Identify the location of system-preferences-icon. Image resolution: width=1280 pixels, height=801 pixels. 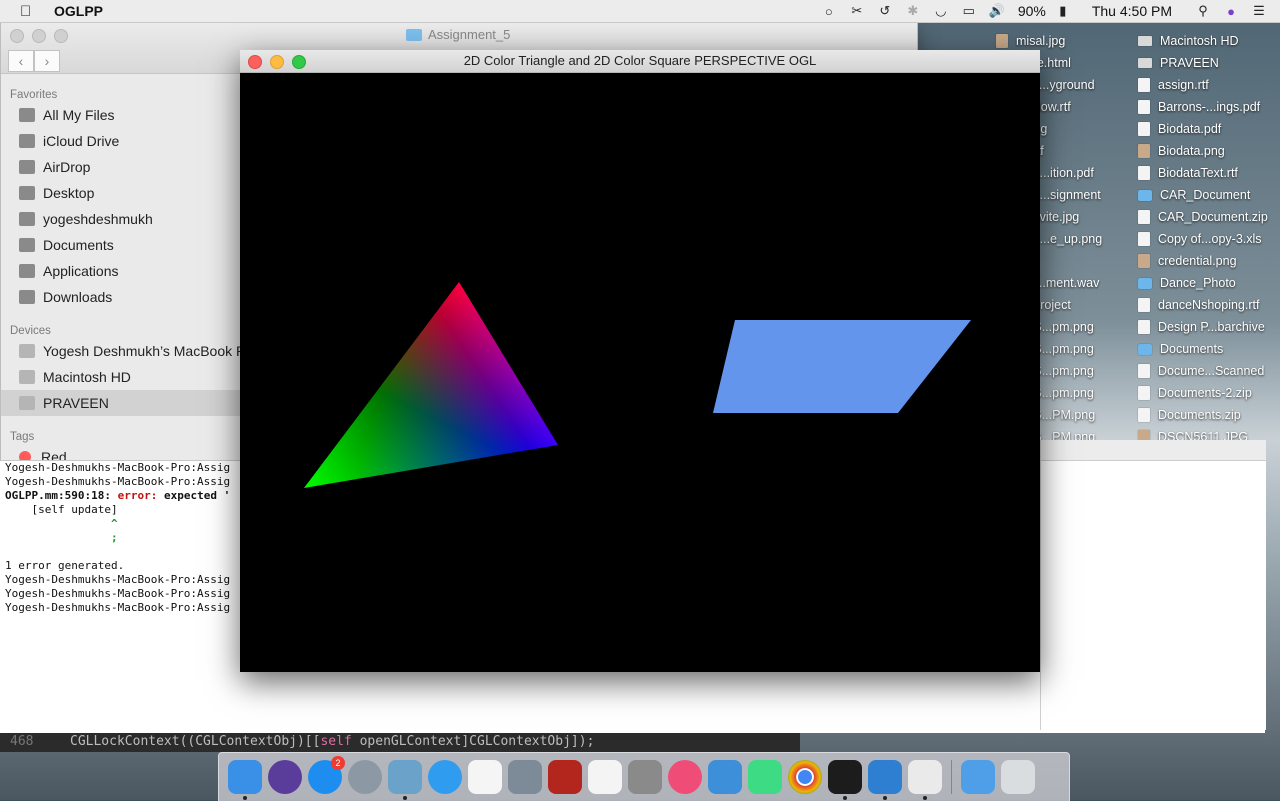
(645, 777).